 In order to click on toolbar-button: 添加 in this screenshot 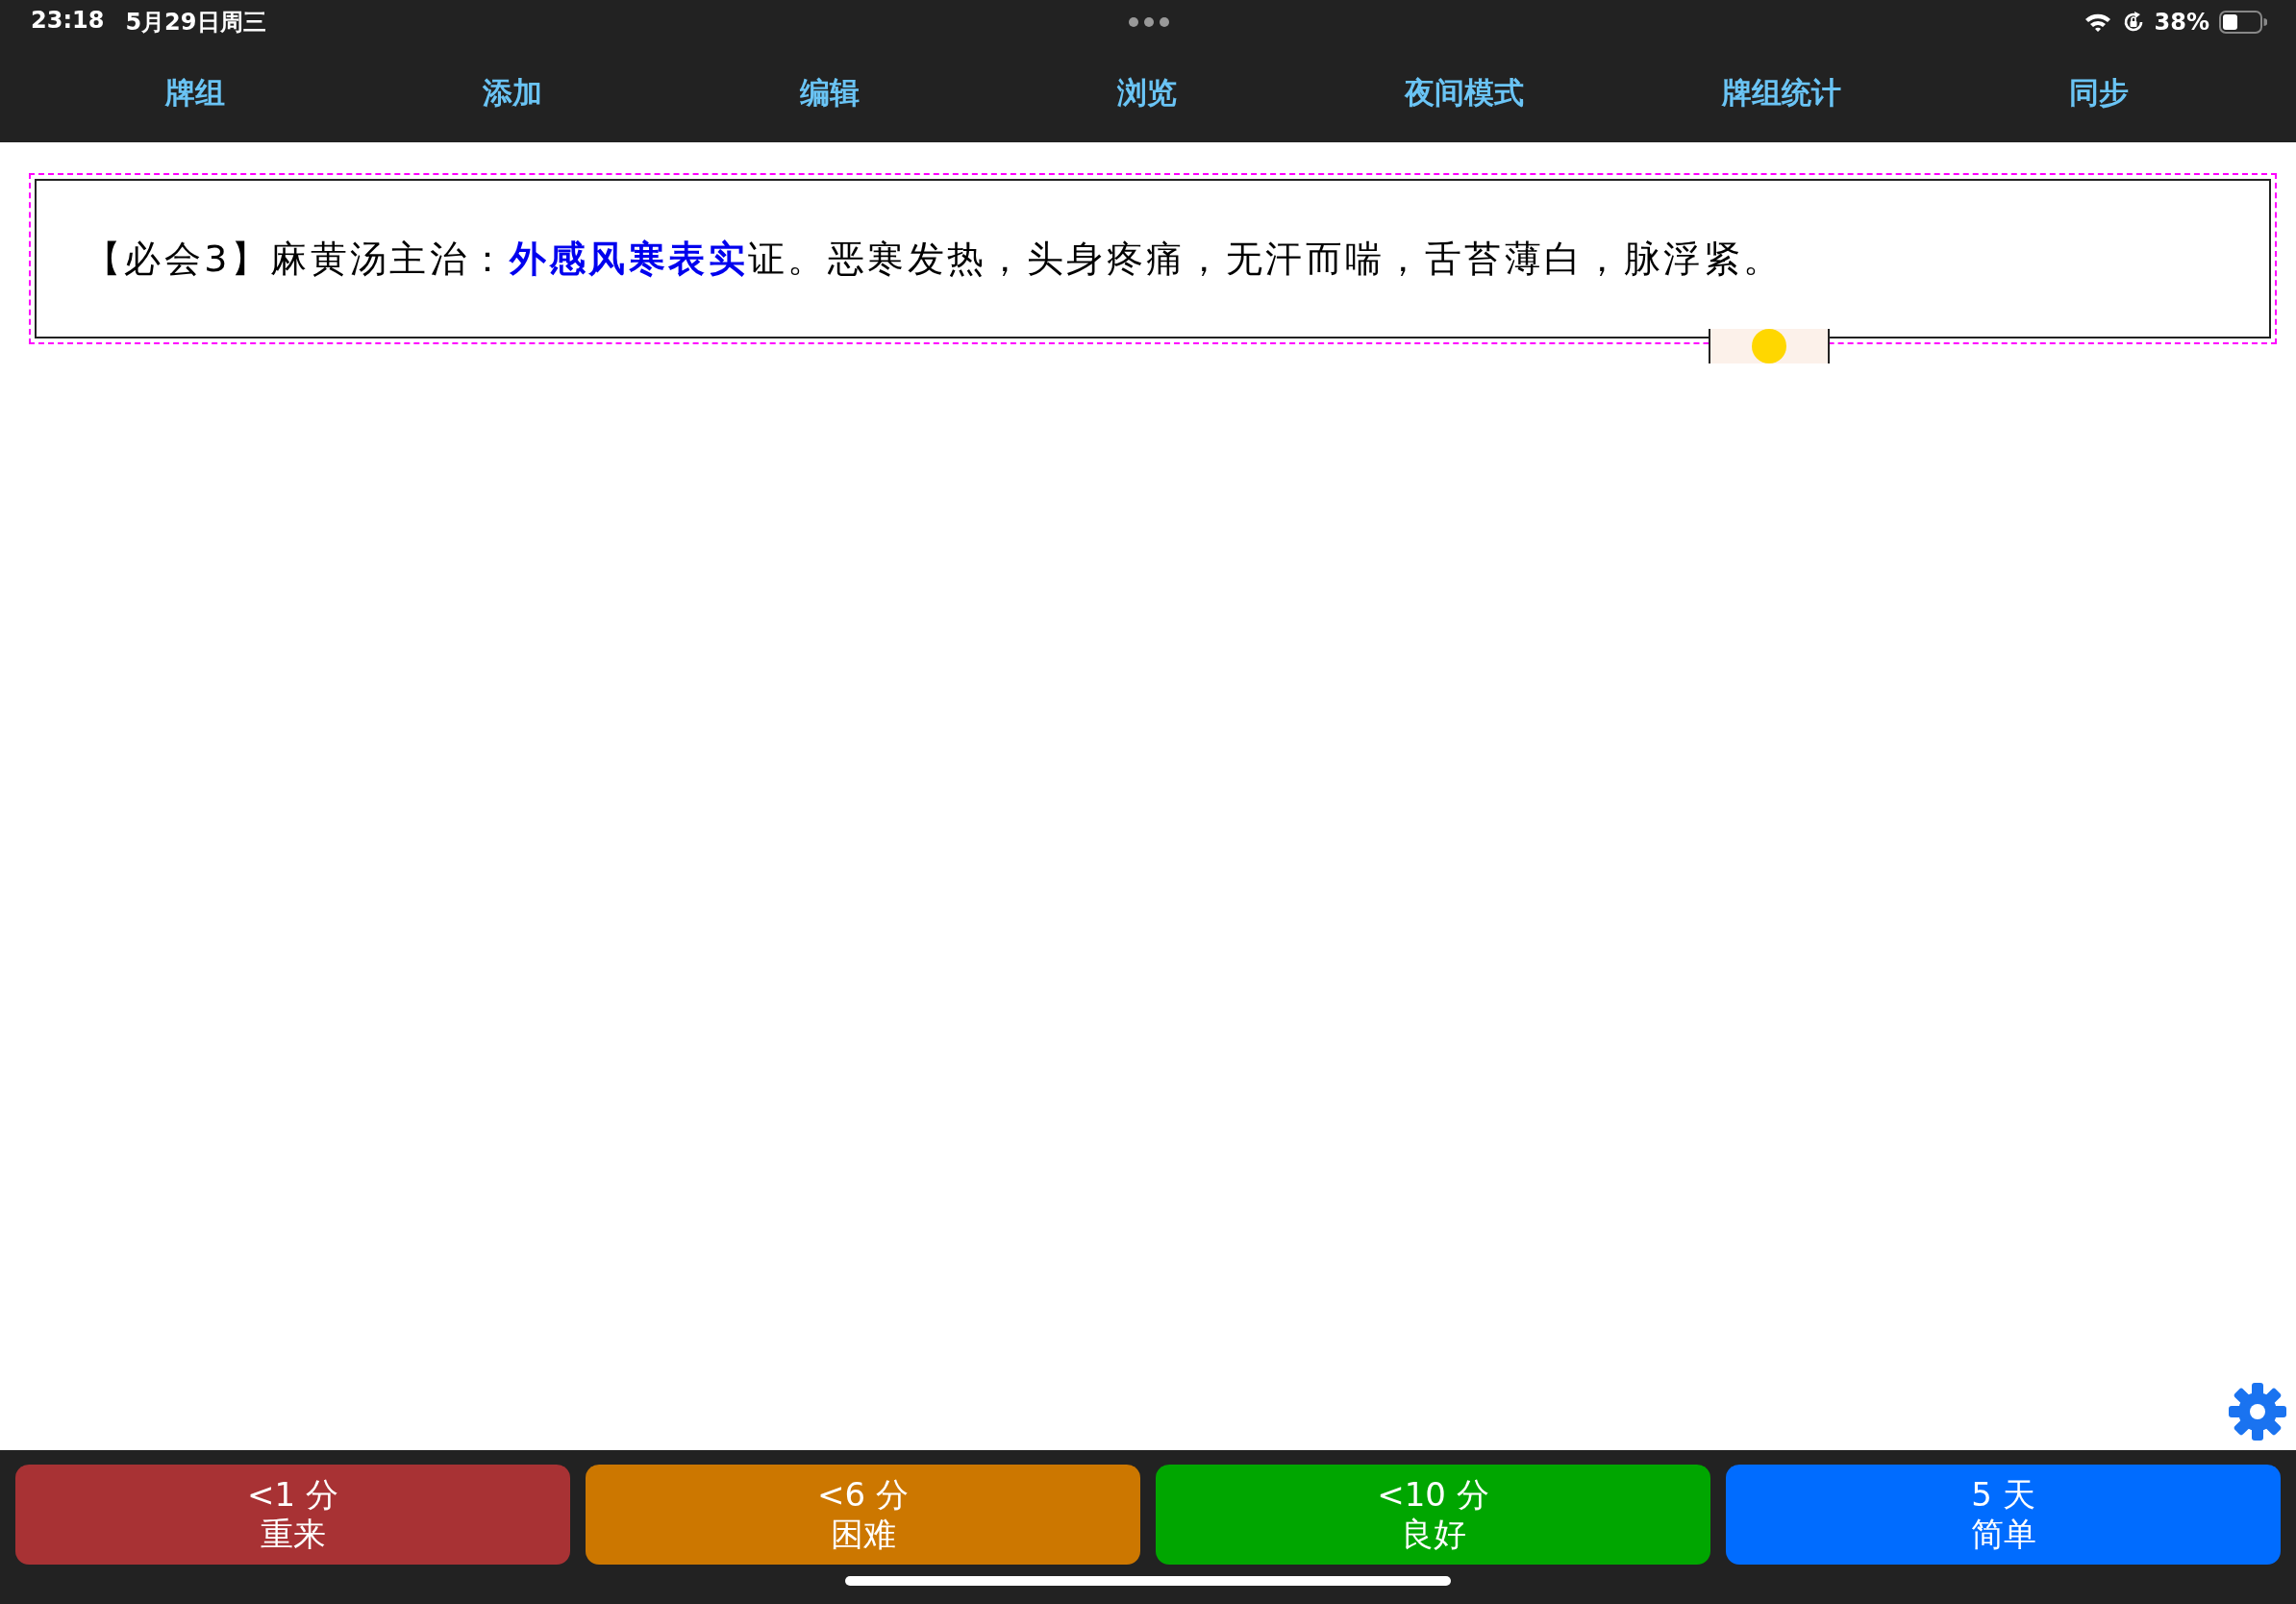, I will do `click(512, 93)`.